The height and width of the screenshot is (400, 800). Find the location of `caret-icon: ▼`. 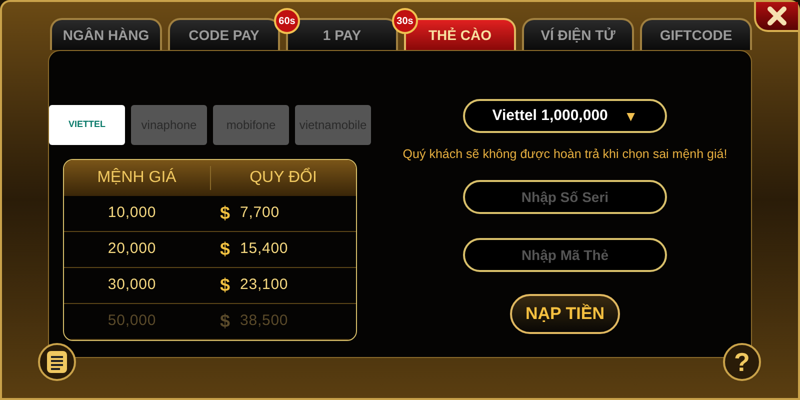

caret-icon: ▼ is located at coordinates (631, 116).